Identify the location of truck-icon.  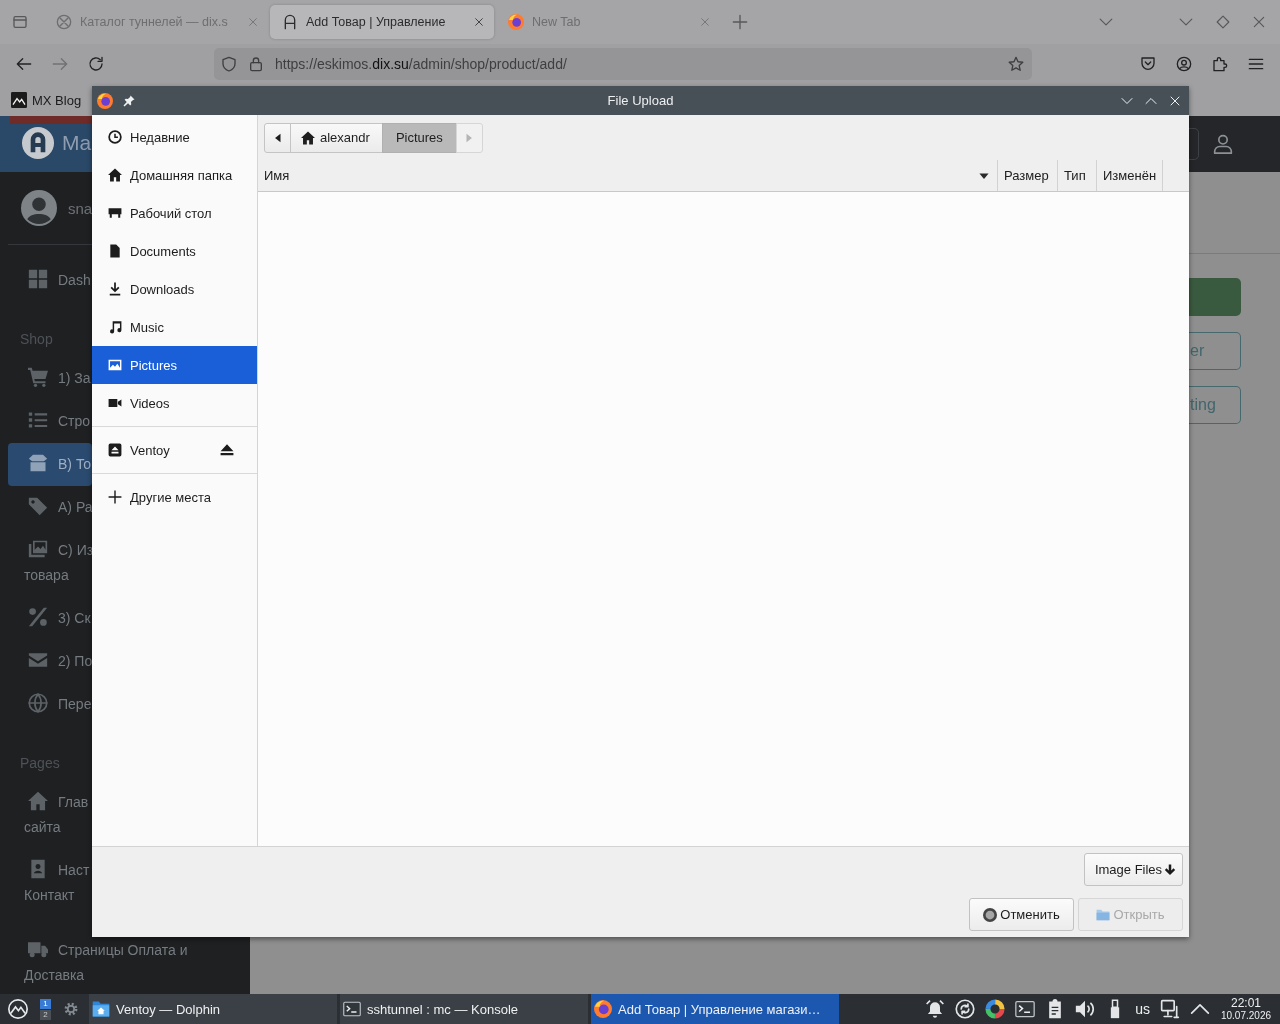
(38, 949).